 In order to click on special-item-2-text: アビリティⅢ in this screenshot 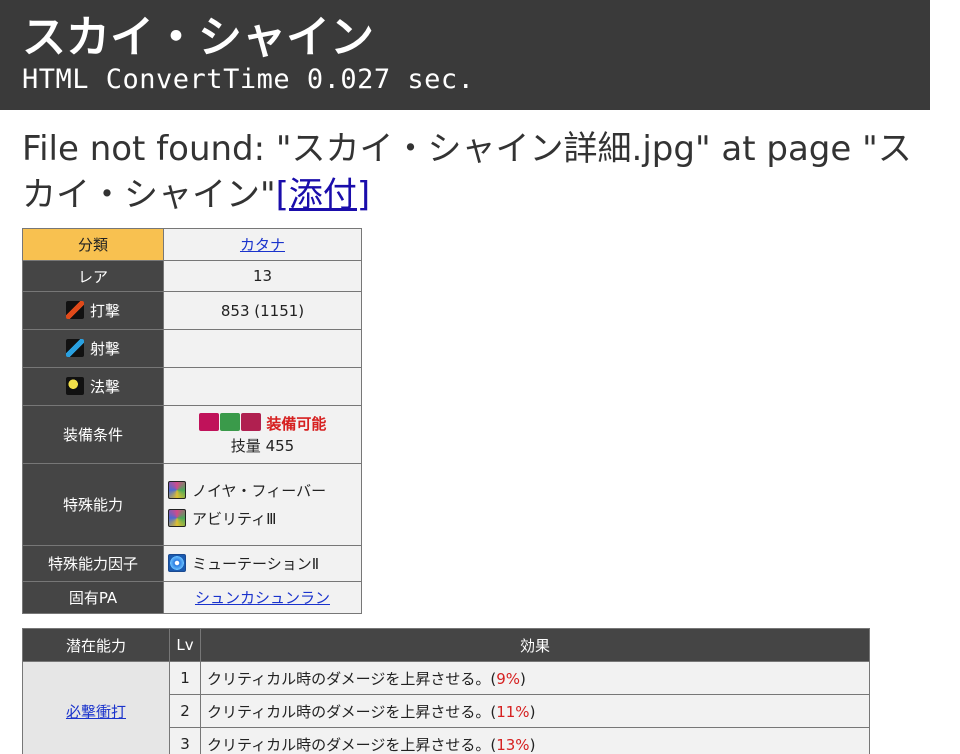, I will do `click(234, 518)`.